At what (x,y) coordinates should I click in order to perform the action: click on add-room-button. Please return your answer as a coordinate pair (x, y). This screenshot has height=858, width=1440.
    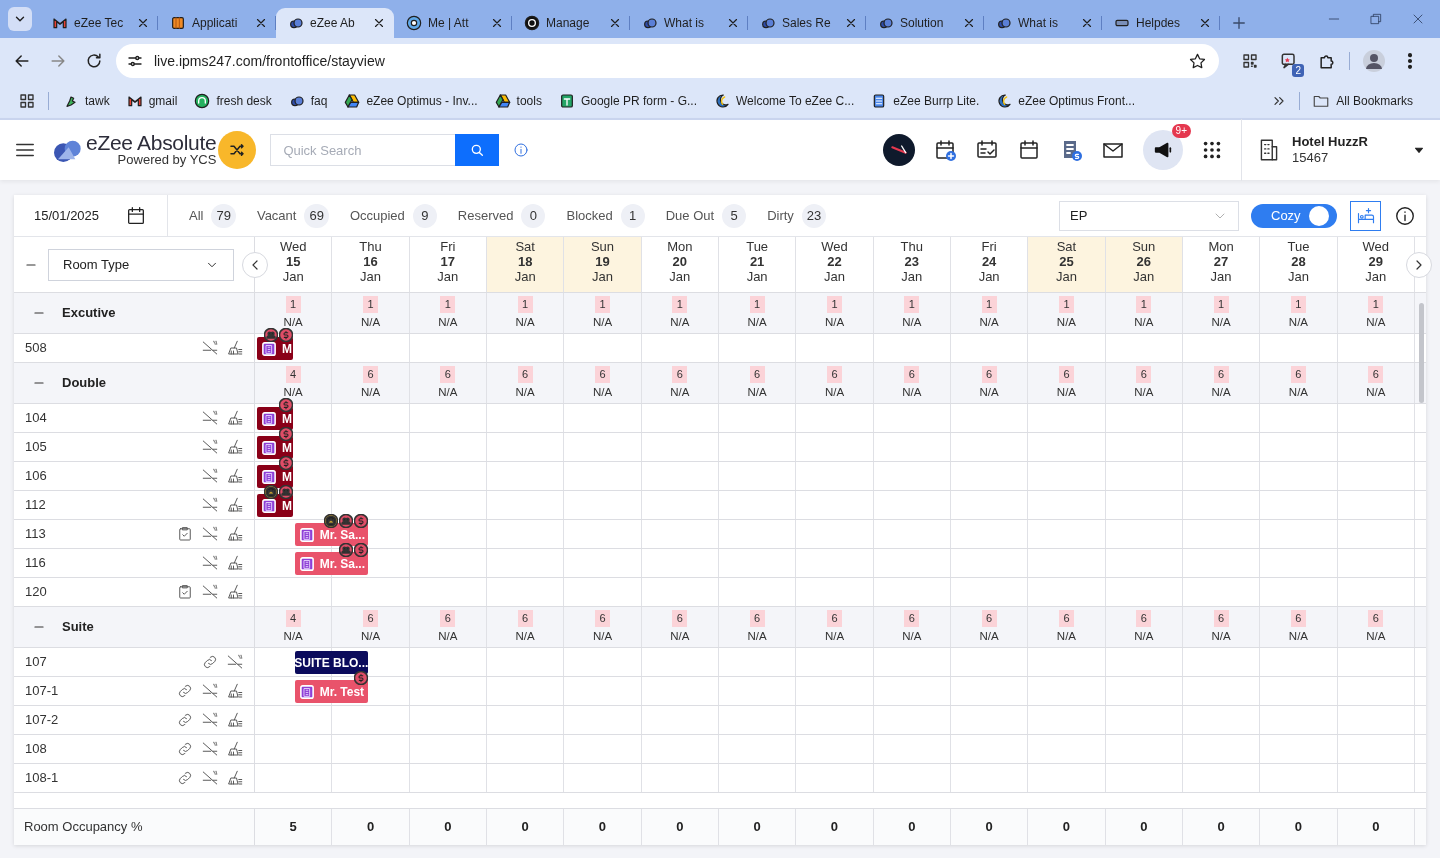
    Looking at the image, I should click on (1365, 215).